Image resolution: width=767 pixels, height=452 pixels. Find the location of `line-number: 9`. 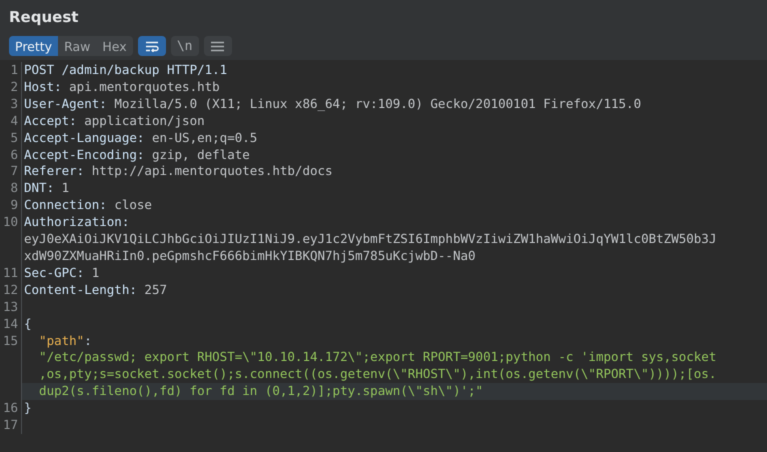

line-number: 9 is located at coordinates (11, 205).